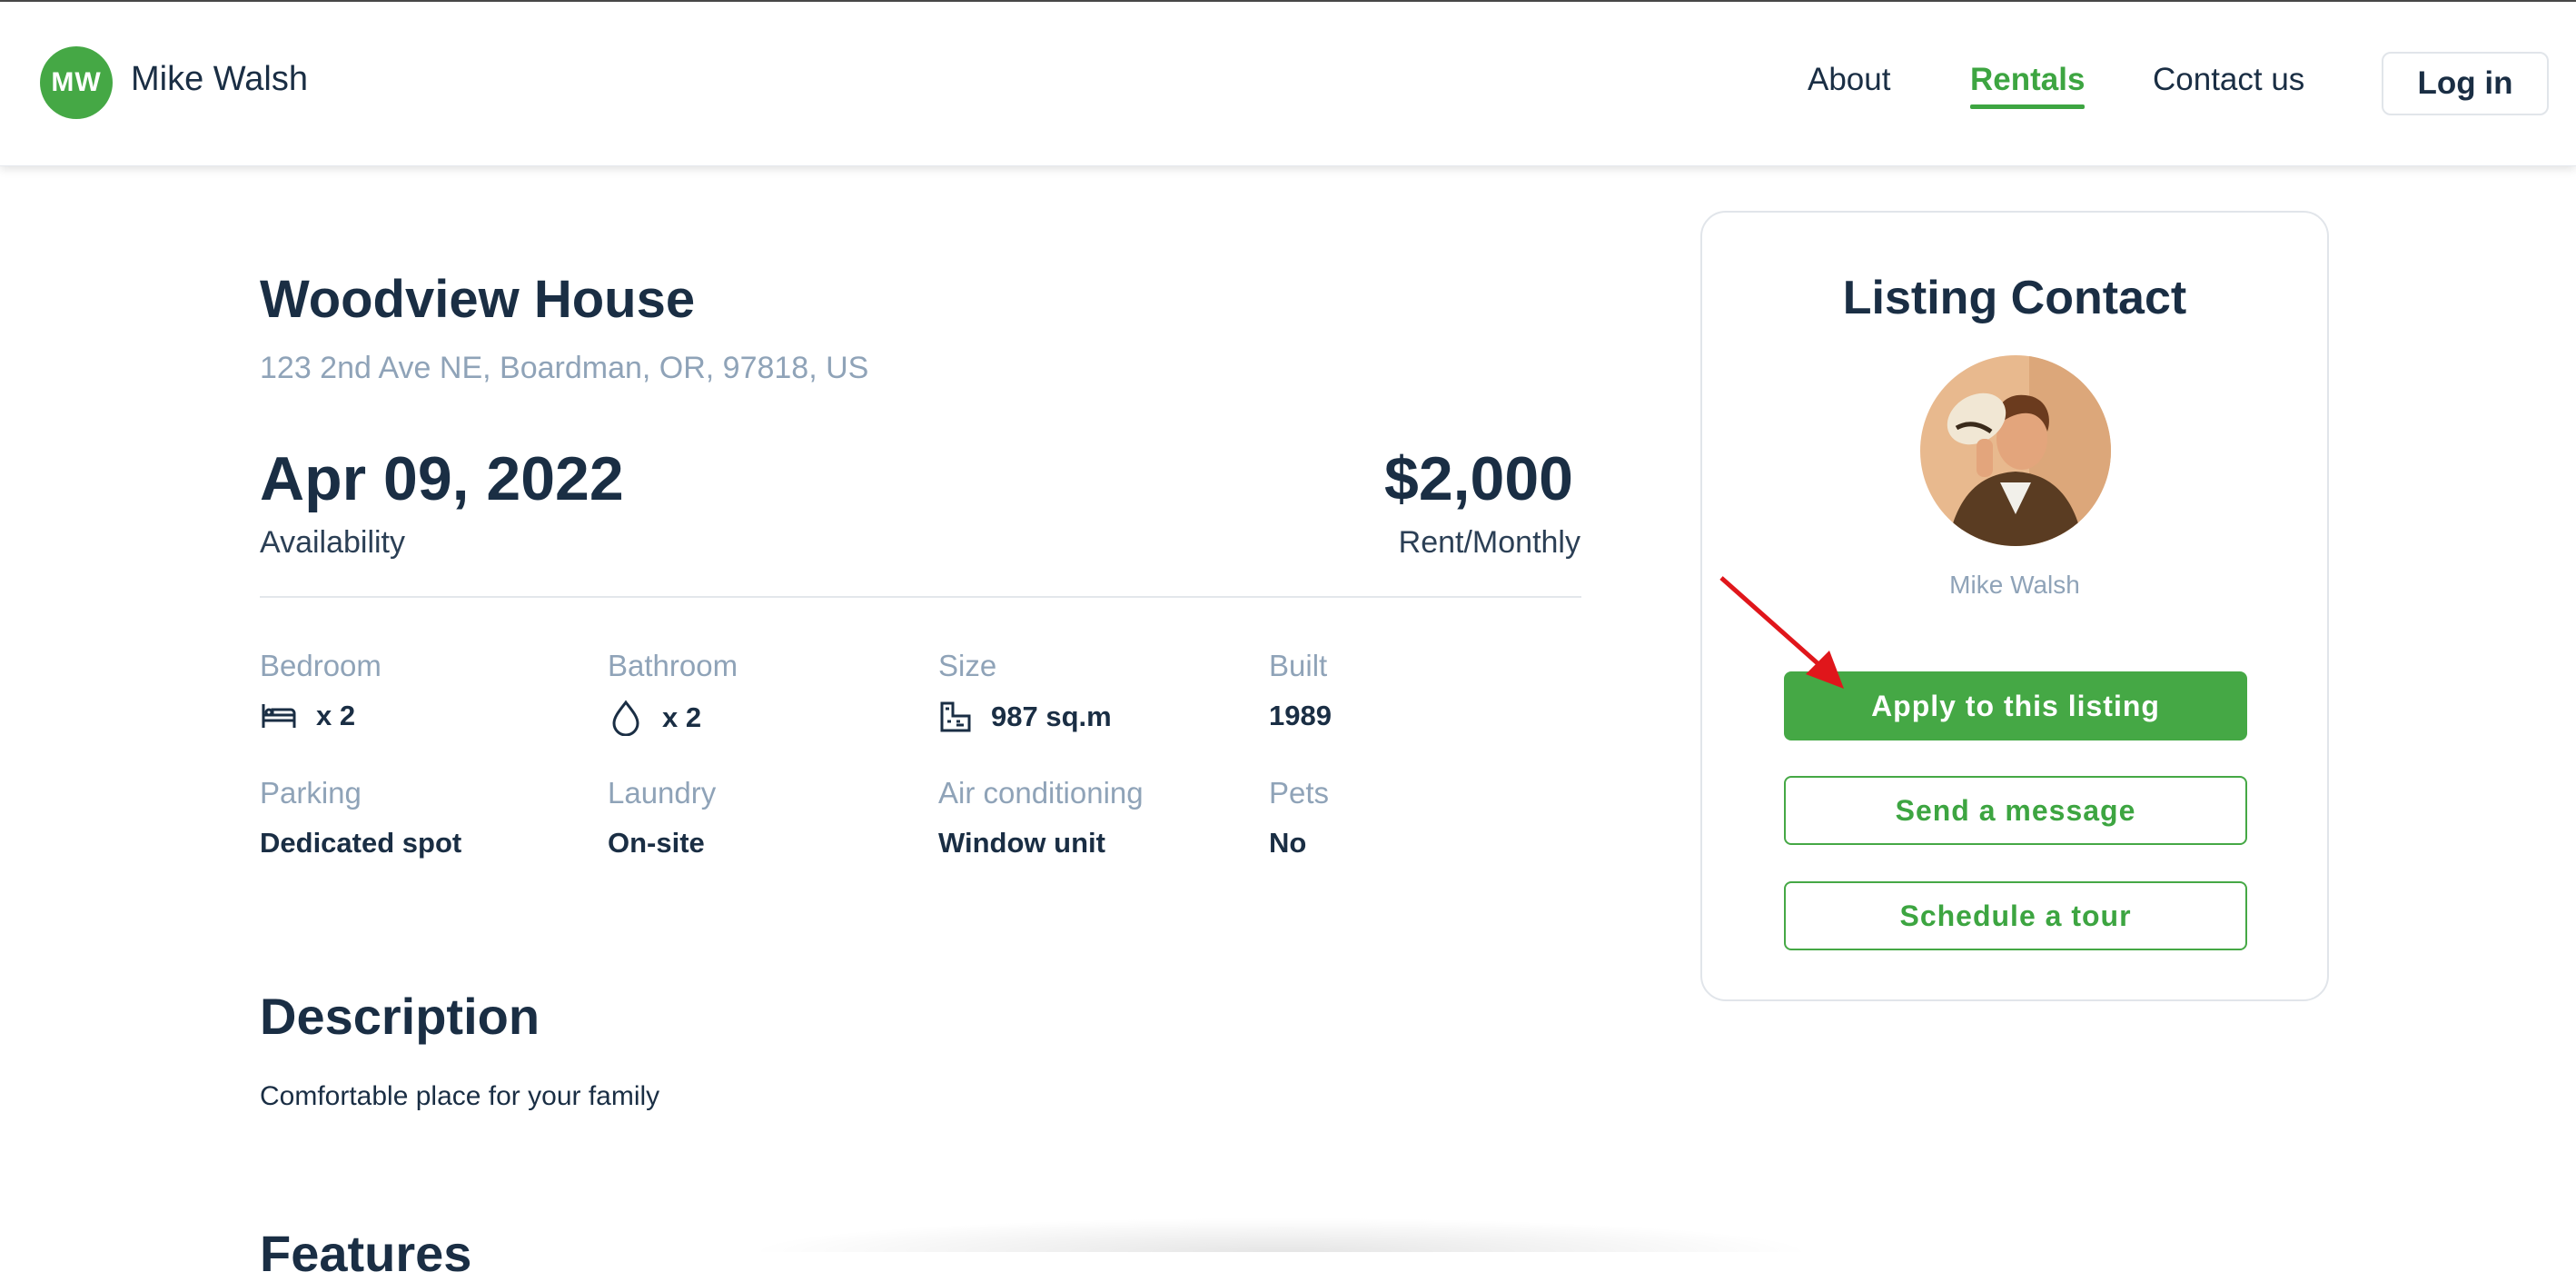 The image size is (2576, 1282). I want to click on pets-label: Pets, so click(1299, 793).